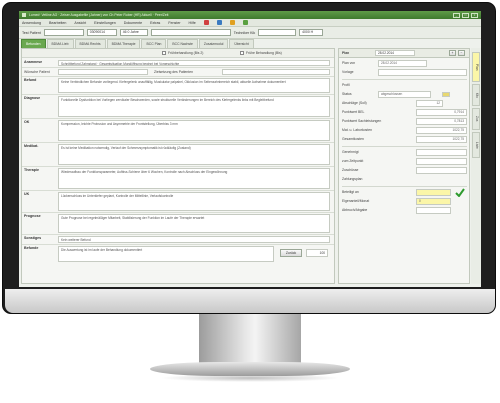 The width and height of the screenshot is (500, 403). What do you see at coordinates (352, 179) in the screenshot?
I see `plan-row-label: Zahlungsplan` at bounding box center [352, 179].